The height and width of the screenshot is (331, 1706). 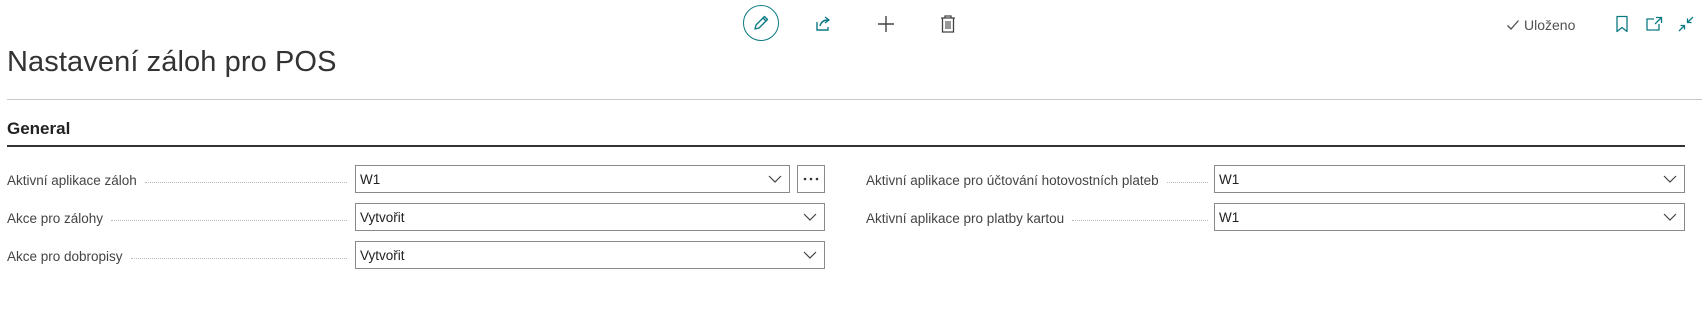 I want to click on more-options-icon, so click(x=811, y=179).